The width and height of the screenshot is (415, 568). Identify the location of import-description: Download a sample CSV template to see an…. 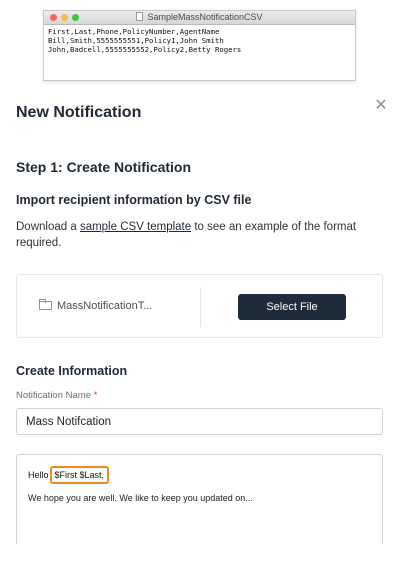
(191, 235).